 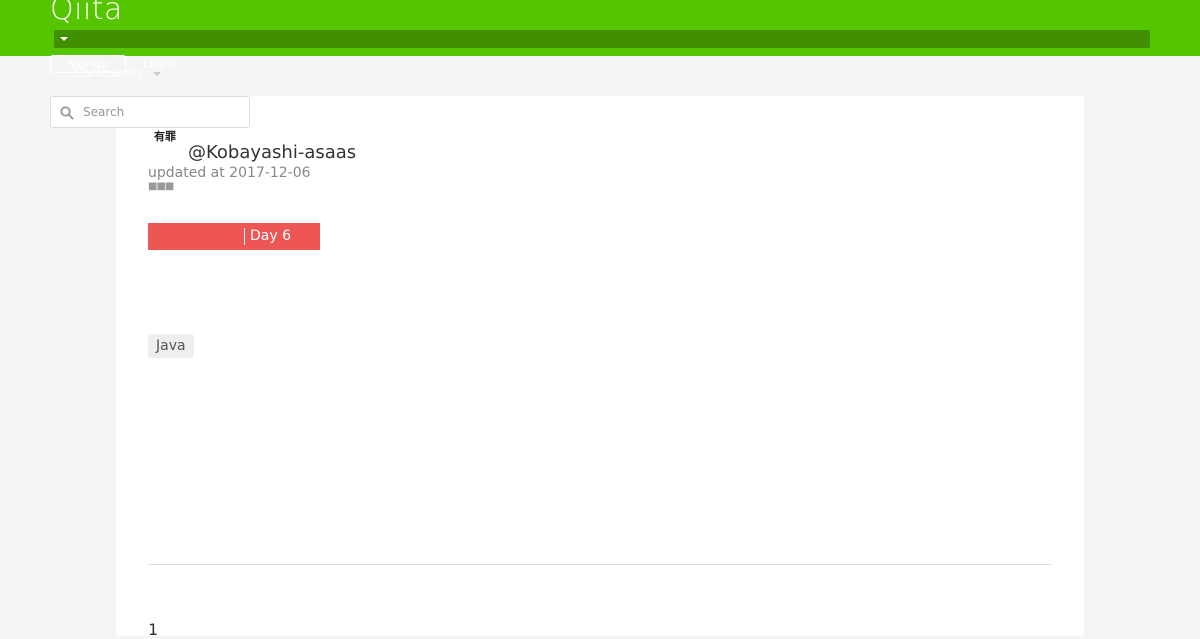 I want to click on updated-date: updated at 2017-12-06, so click(x=229, y=173).